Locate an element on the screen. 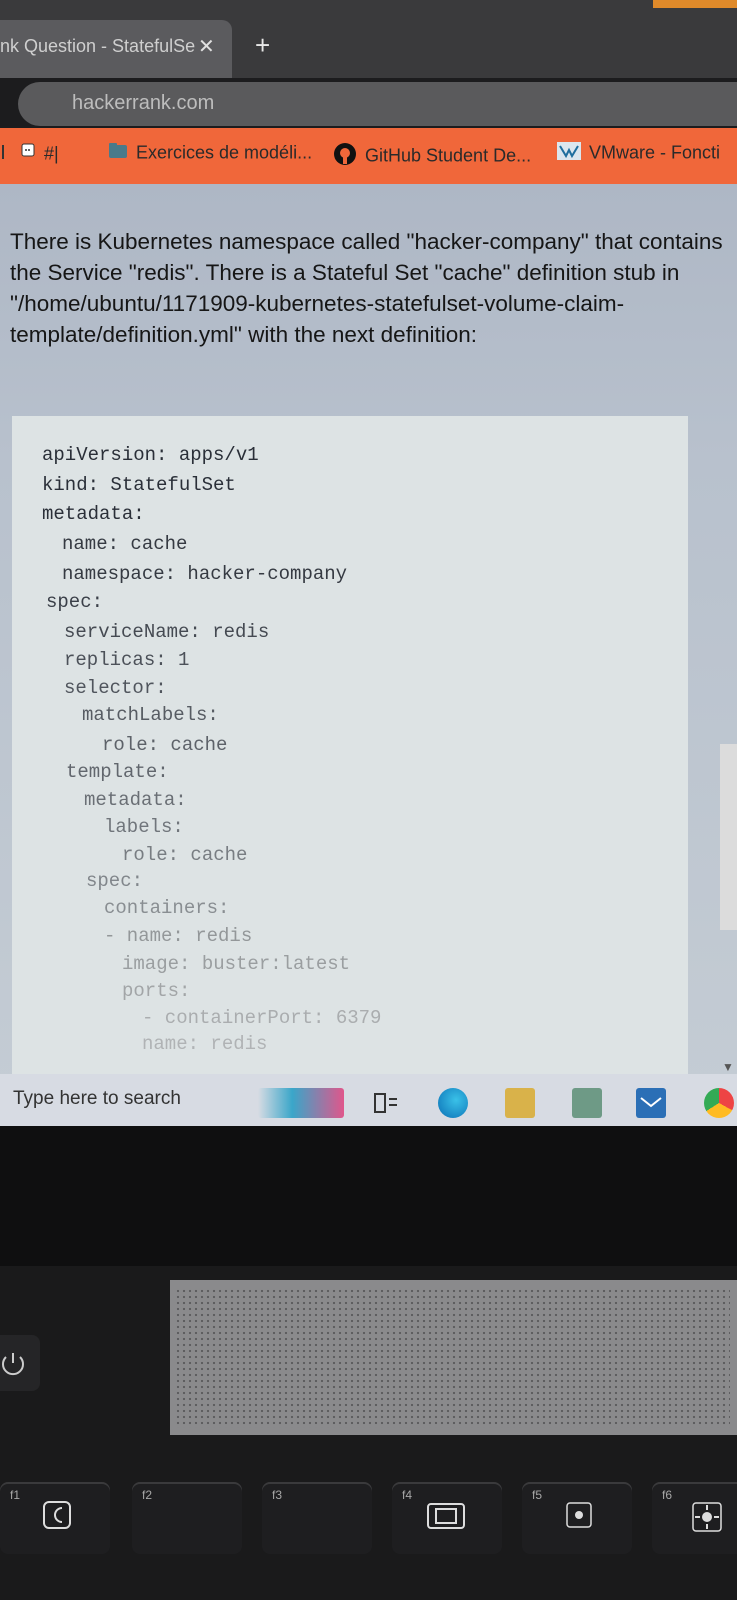 The width and height of the screenshot is (737, 1600). key-f6: f6 is located at coordinates (694, 1518).